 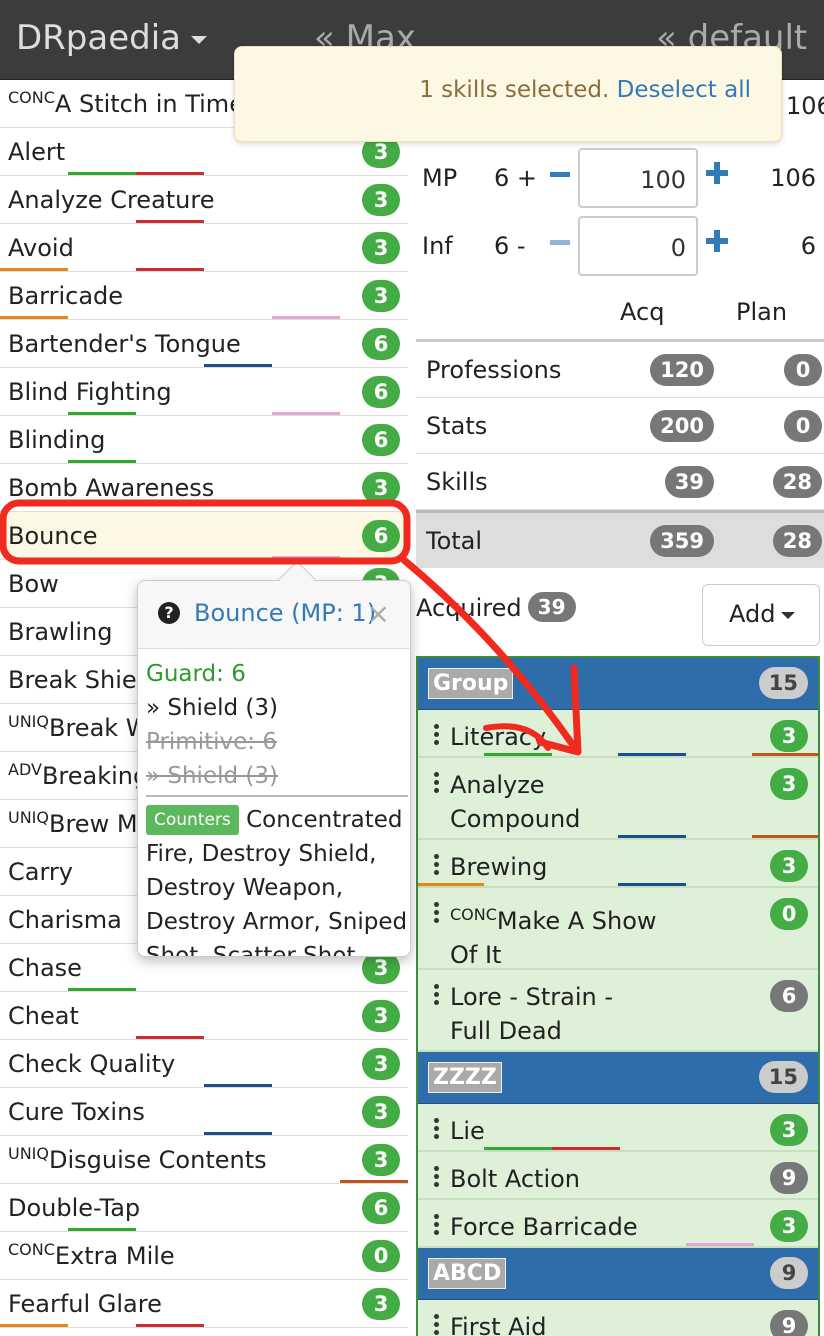 I want to click on inf-total: 6, so click(x=808, y=246).